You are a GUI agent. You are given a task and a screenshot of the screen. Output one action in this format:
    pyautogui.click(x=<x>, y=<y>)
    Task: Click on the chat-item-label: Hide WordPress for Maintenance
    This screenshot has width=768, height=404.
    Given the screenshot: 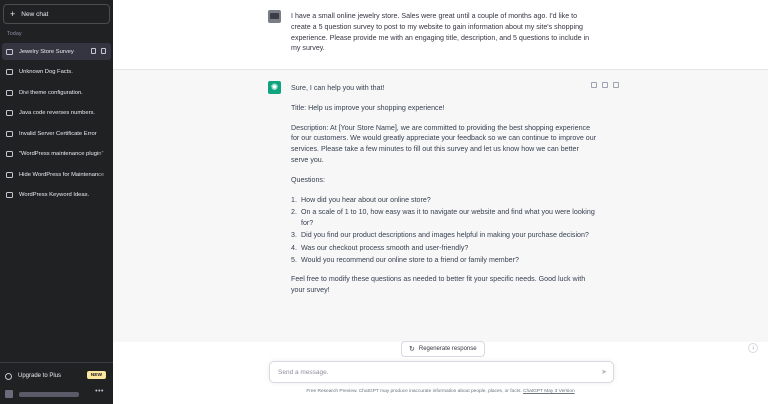 What is the action you would take?
    pyautogui.click(x=62, y=174)
    